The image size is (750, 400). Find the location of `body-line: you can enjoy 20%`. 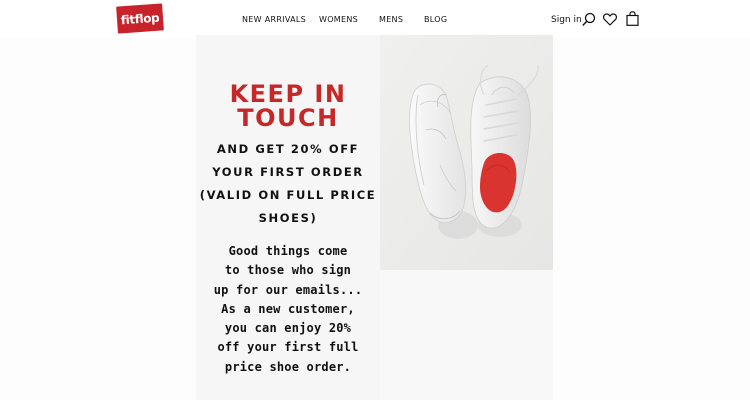

body-line: you can enjoy 20% is located at coordinates (288, 328).